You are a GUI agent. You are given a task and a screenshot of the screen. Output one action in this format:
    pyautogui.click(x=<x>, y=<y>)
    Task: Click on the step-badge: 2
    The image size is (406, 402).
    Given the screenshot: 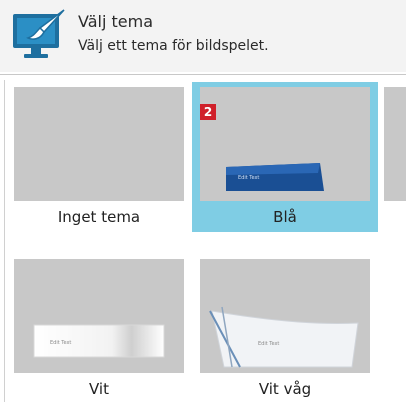 What is the action you would take?
    pyautogui.click(x=208, y=112)
    